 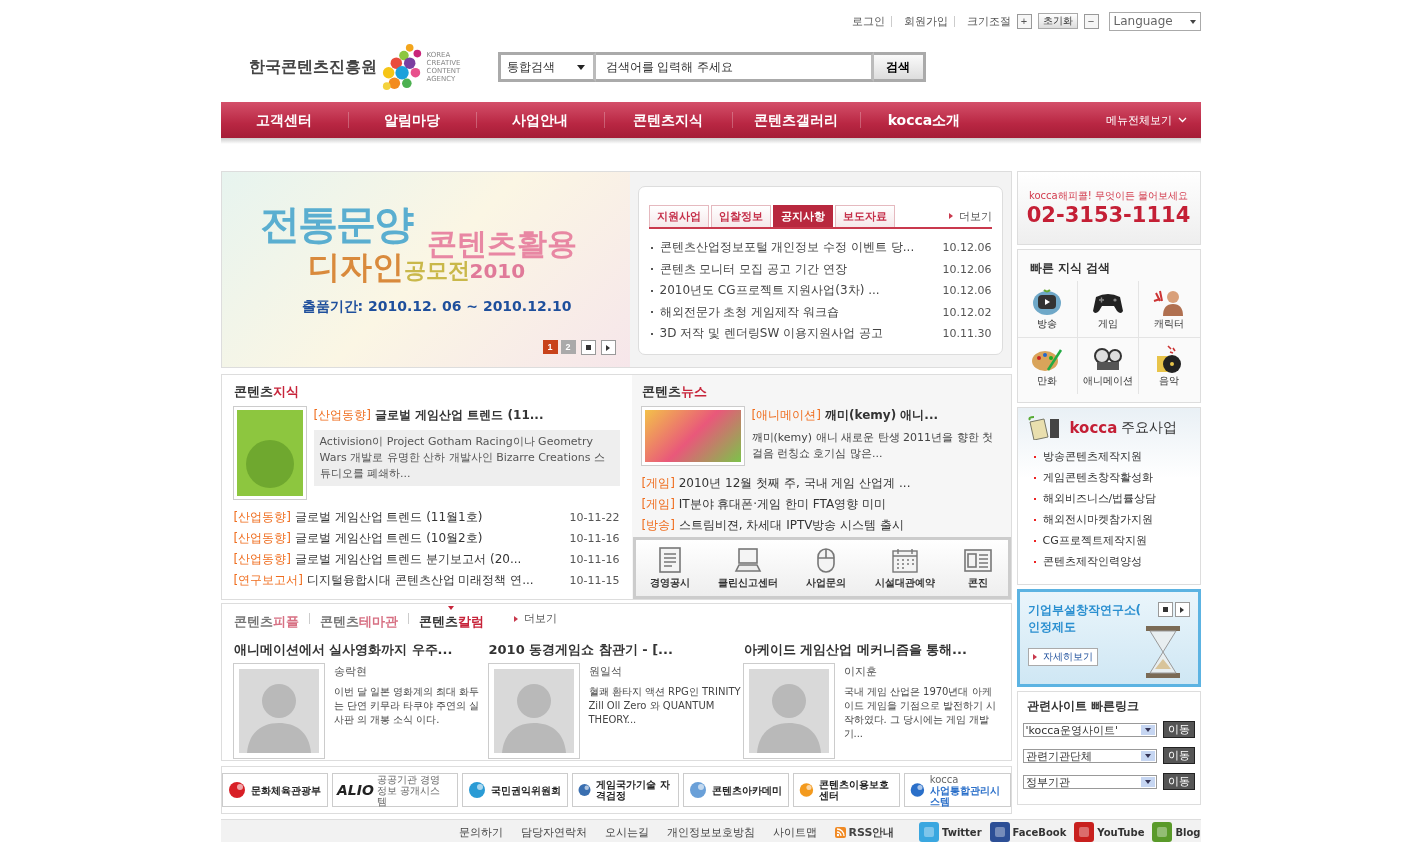 What do you see at coordinates (1048, 309) in the screenshot?
I see `quick-search-item: 방송` at bounding box center [1048, 309].